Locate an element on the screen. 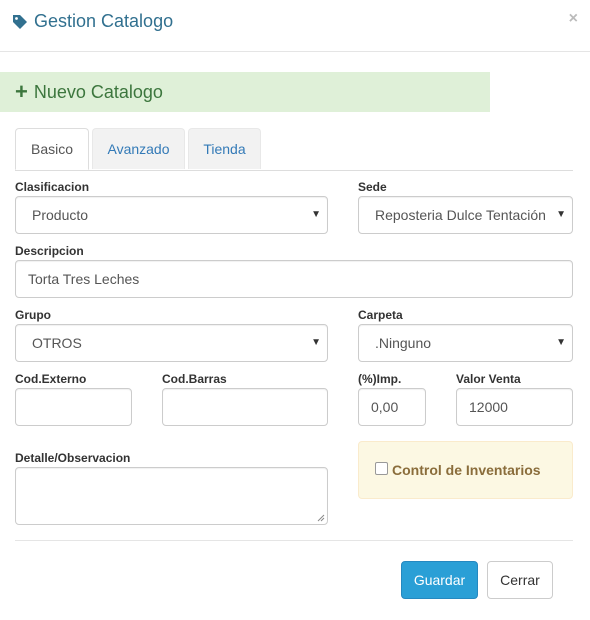 This screenshot has height=620, width=590. carpeta-label: Carpeta is located at coordinates (380, 315).